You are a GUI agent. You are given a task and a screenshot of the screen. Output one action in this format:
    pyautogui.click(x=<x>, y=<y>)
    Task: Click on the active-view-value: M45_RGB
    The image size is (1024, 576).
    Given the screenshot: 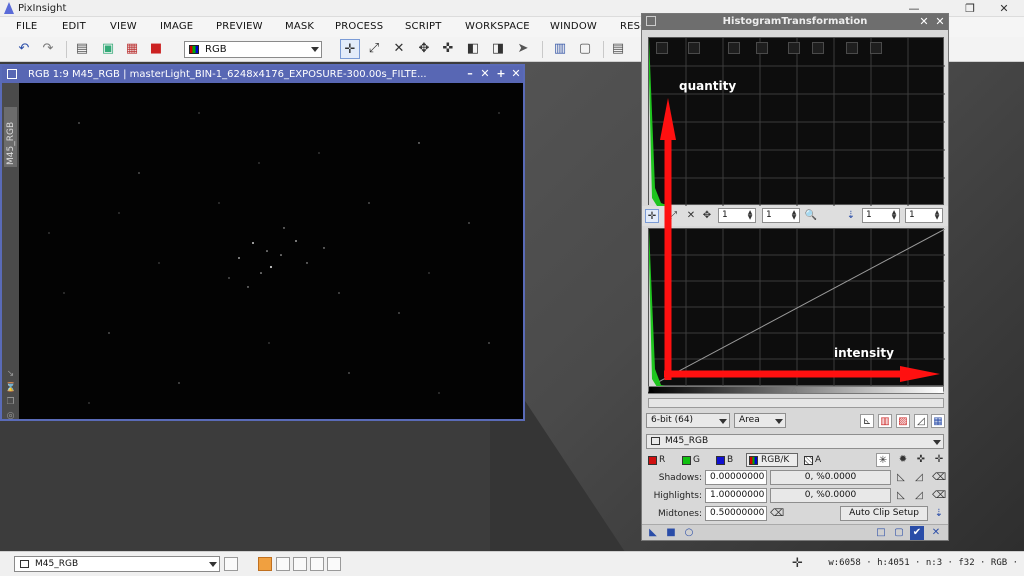 What is the action you would take?
    pyautogui.click(x=57, y=564)
    